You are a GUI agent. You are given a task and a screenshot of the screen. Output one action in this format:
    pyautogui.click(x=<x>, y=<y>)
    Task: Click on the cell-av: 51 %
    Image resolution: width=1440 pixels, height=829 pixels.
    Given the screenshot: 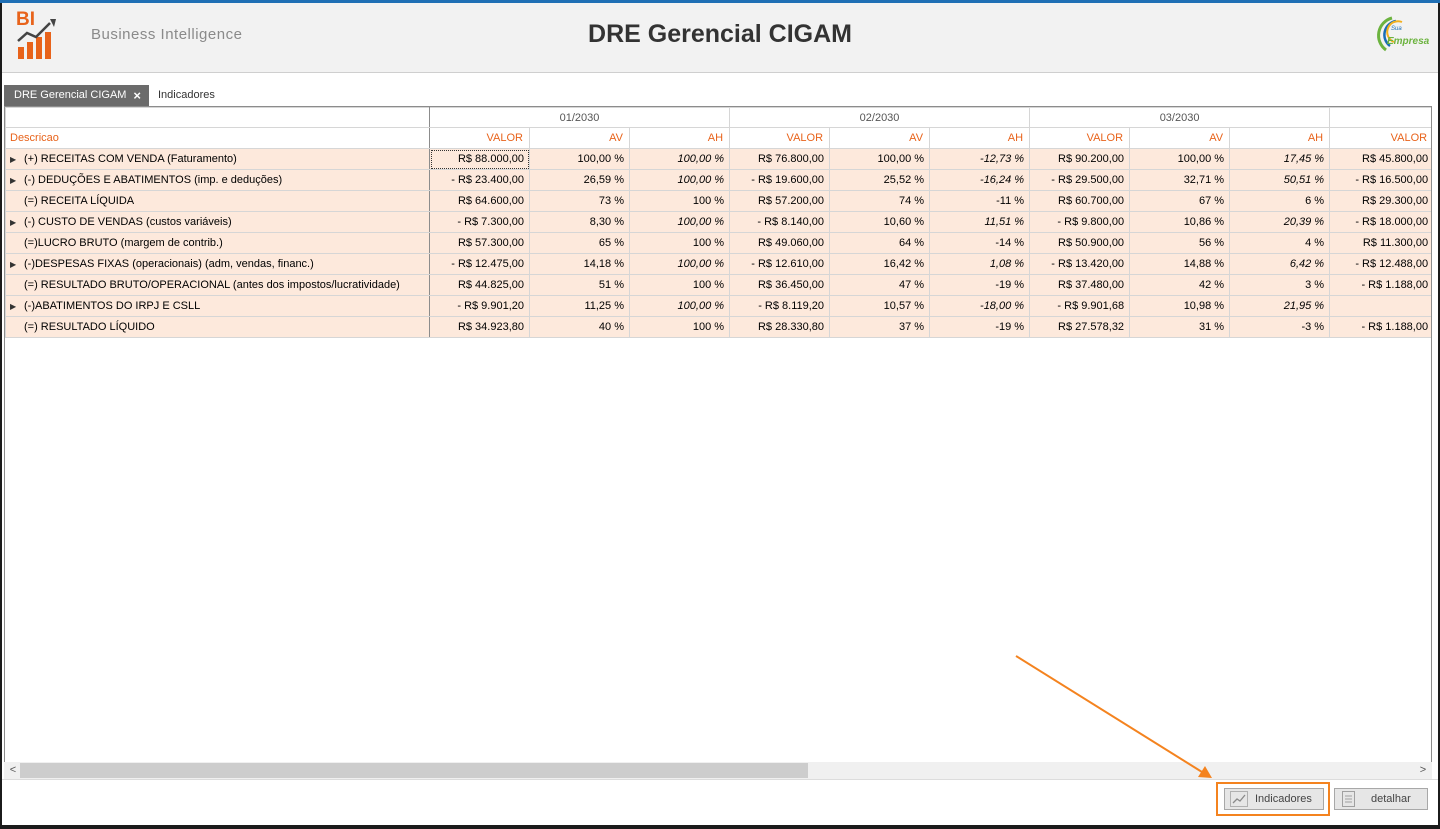 What is the action you would take?
    pyautogui.click(x=579, y=285)
    